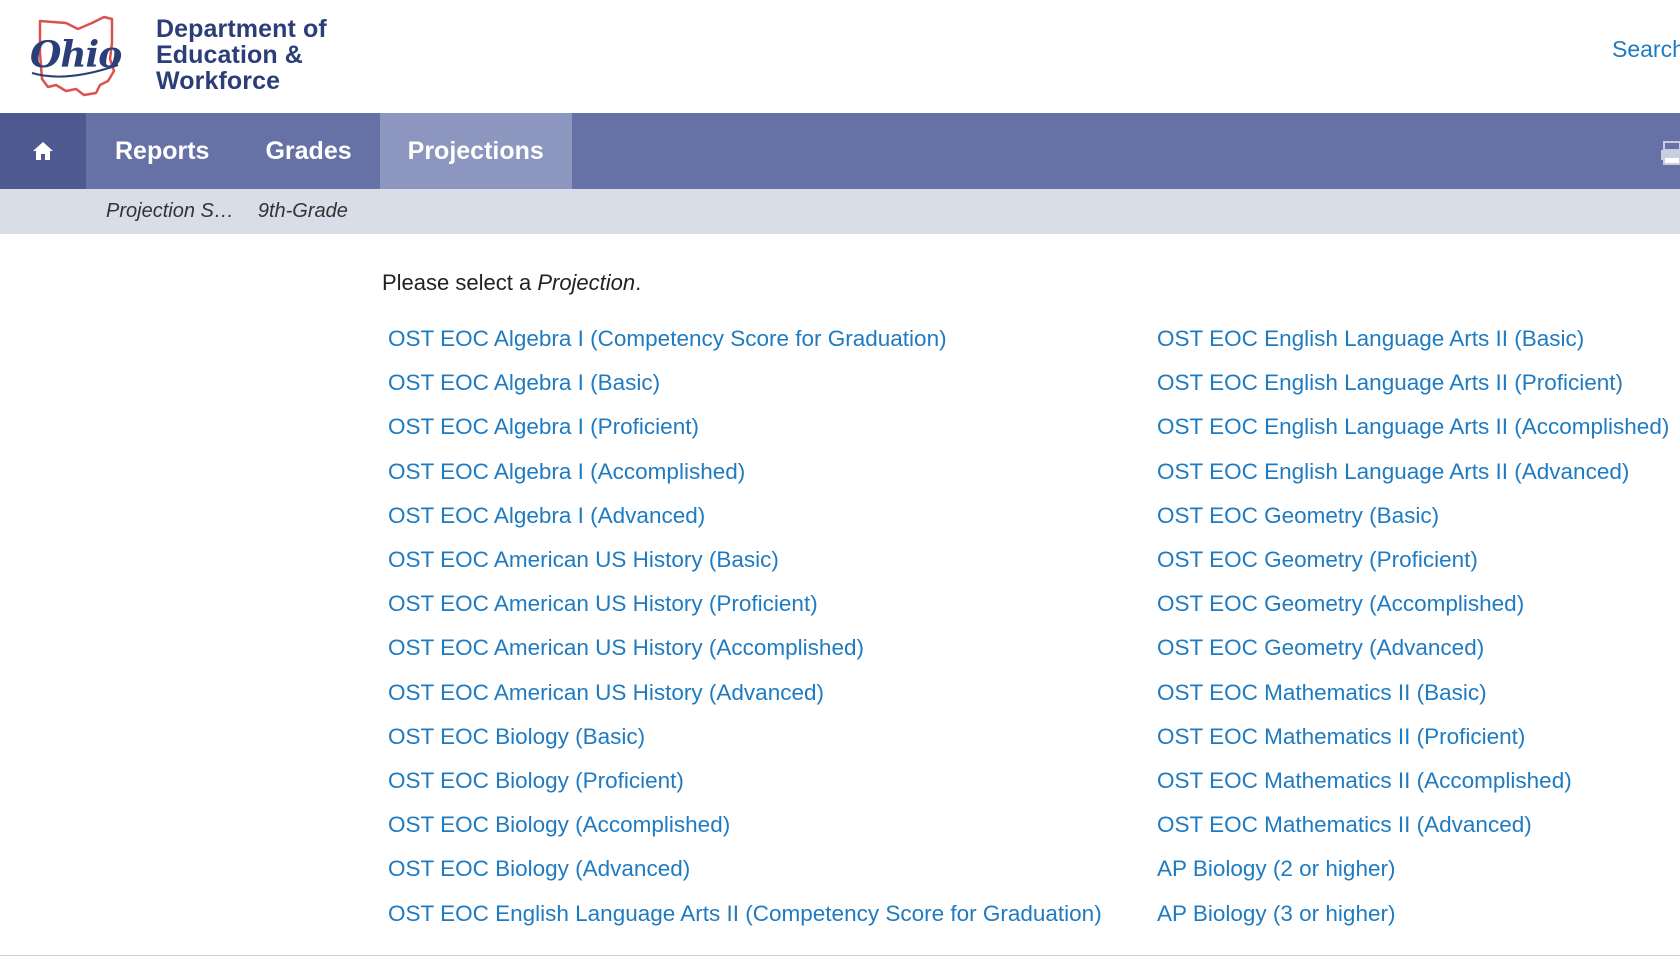 Image resolution: width=1680 pixels, height=957 pixels. What do you see at coordinates (840, 151) in the screenshot?
I see `main-nav: Reports Grades Projections` at bounding box center [840, 151].